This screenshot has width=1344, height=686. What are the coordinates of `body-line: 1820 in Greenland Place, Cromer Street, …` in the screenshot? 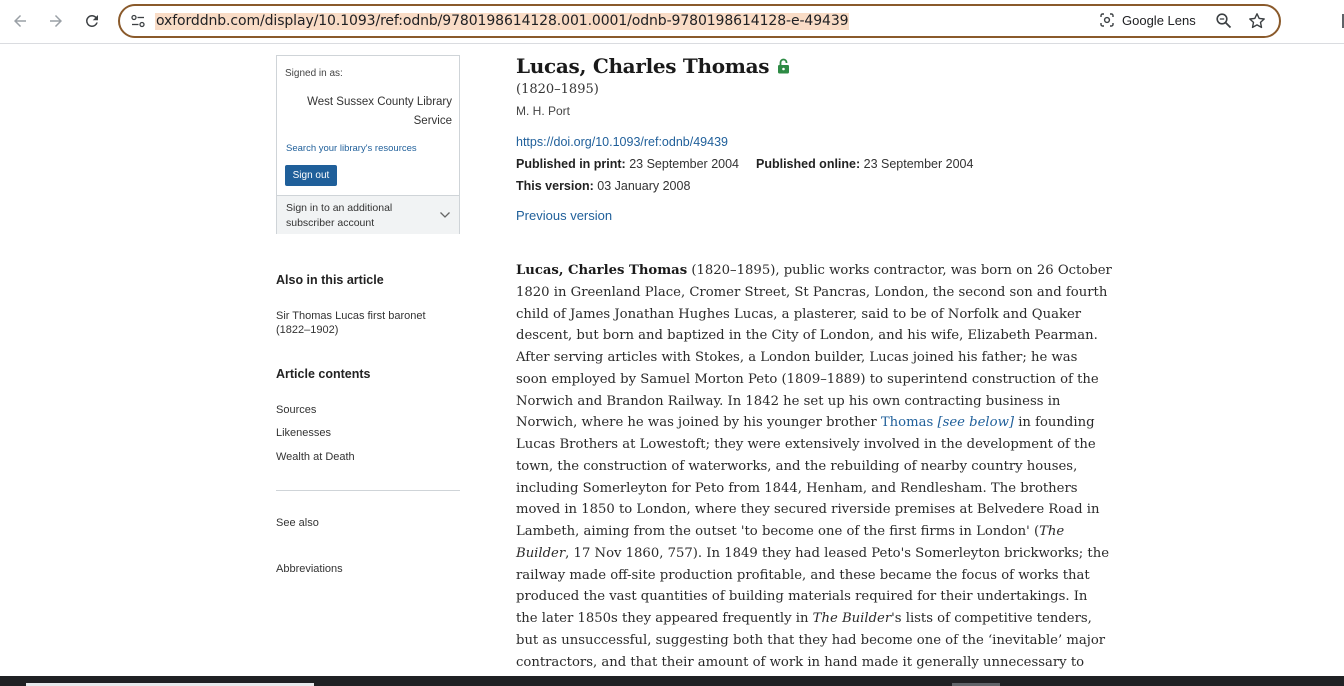 It's located at (812, 292).